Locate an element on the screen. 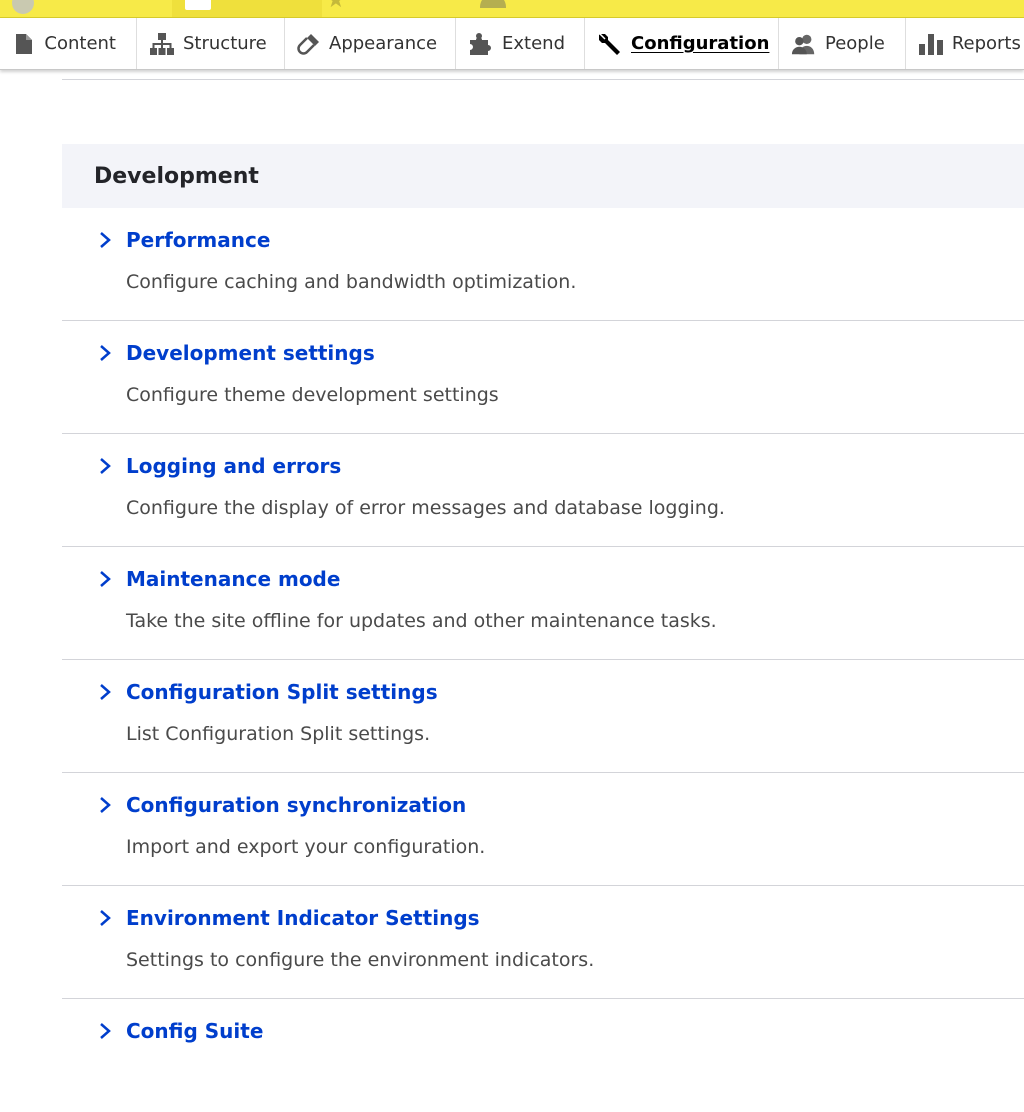 The height and width of the screenshot is (1112, 1024). item-description: Configure theme development settings is located at coordinates (312, 395).